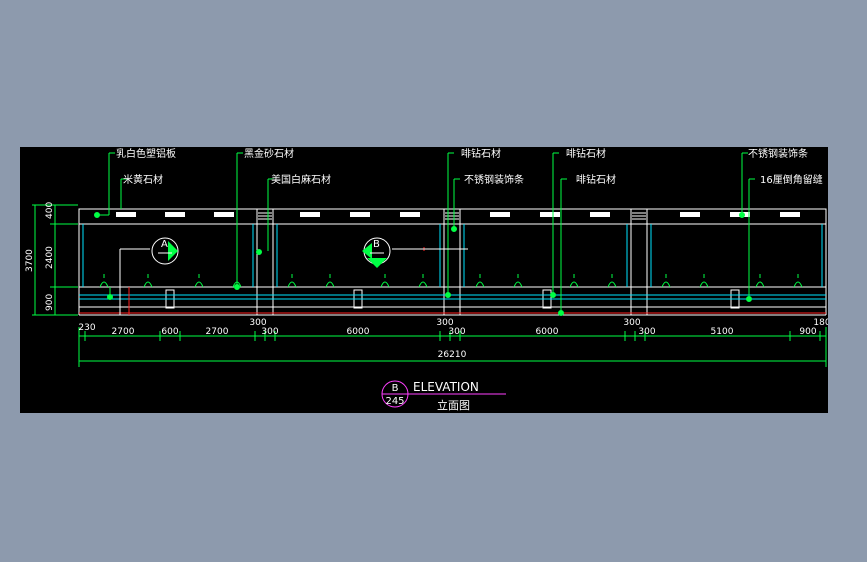 The width and height of the screenshot is (867, 562). I want to click on section-marker-b: B, so click(415, 252).